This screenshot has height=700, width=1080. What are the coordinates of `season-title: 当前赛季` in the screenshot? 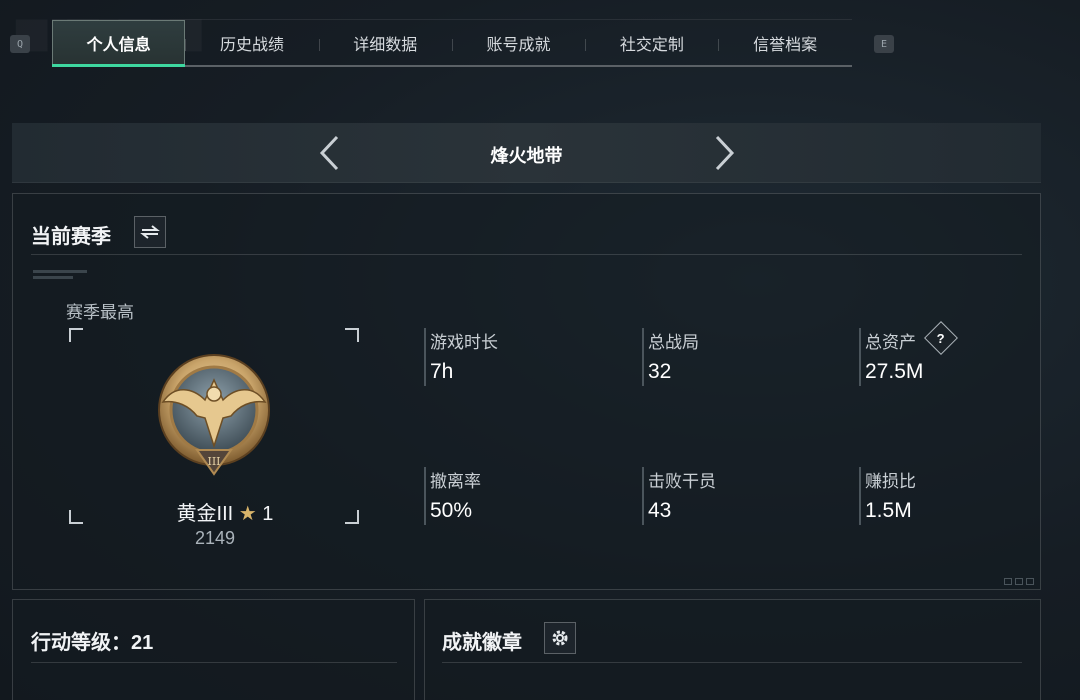 It's located at (71, 237).